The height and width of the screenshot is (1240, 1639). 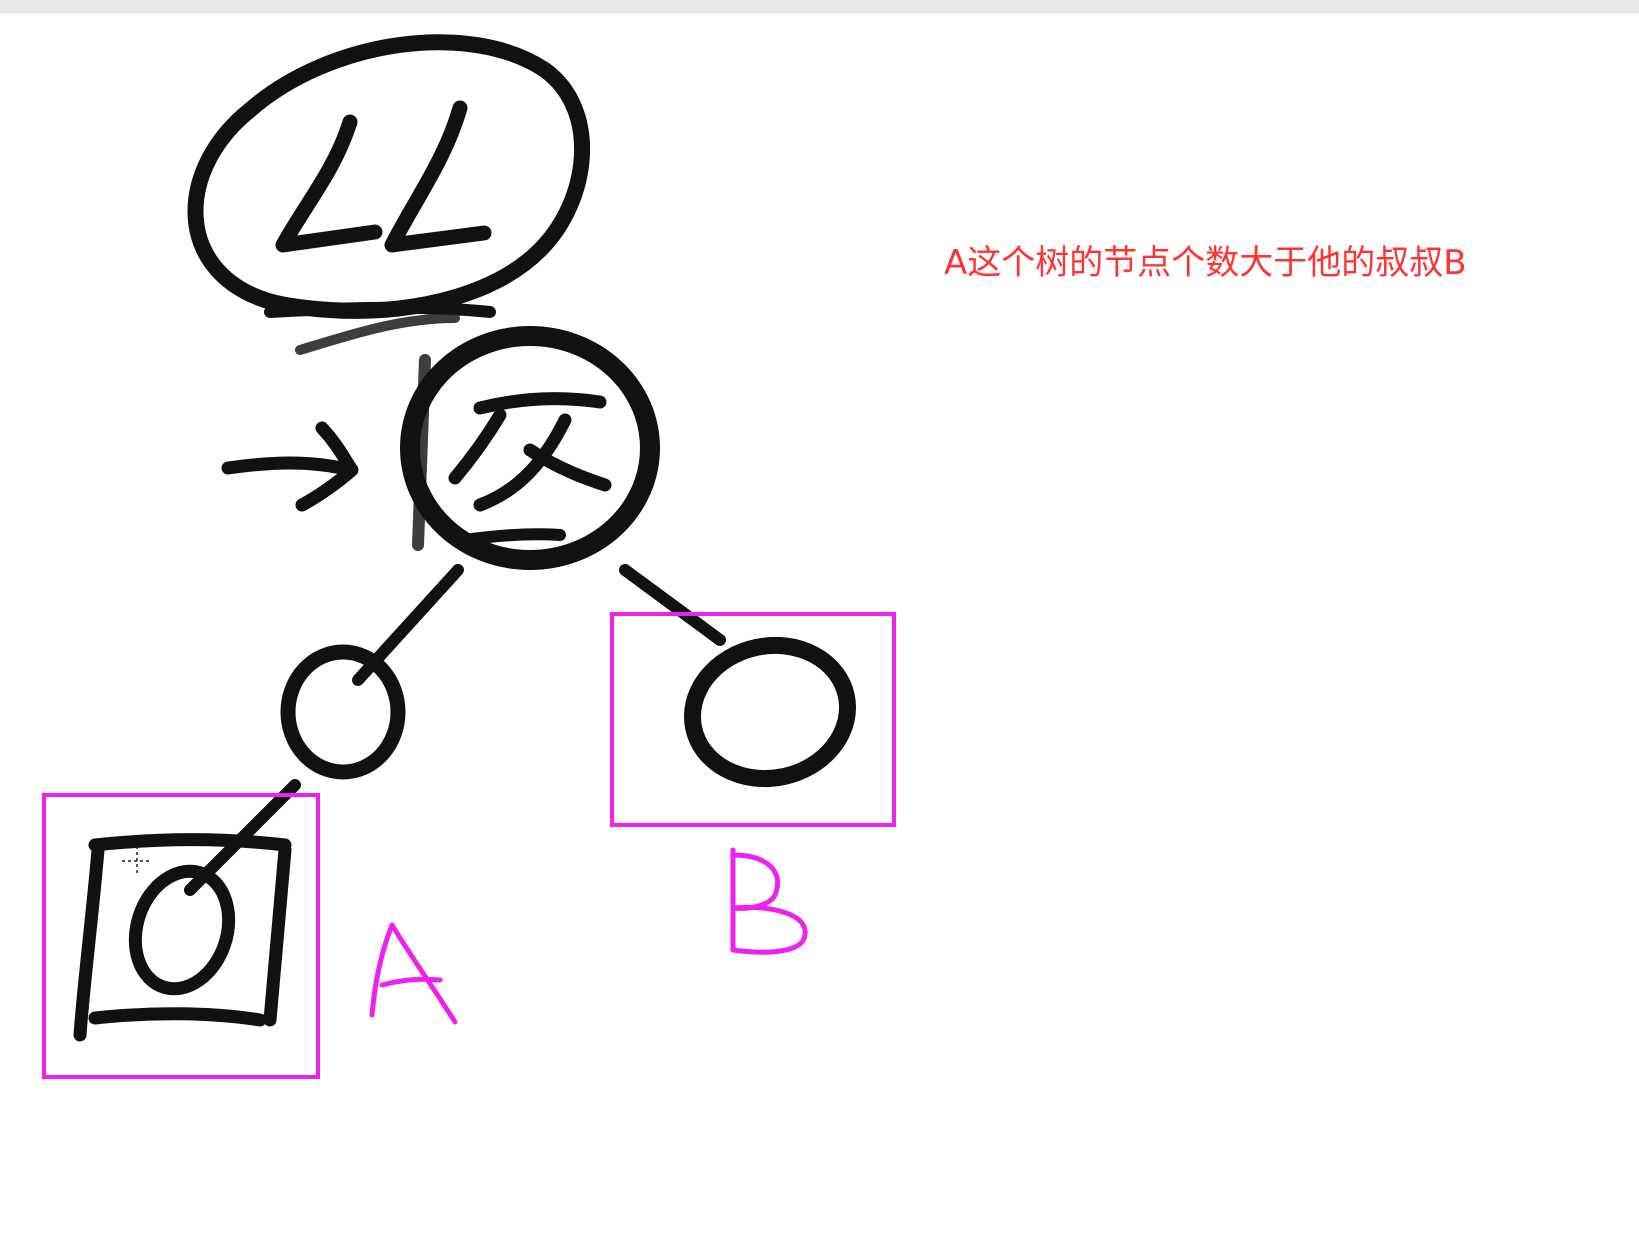 What do you see at coordinates (277, 935) in the screenshot?
I see `grandchild-square-right` at bounding box center [277, 935].